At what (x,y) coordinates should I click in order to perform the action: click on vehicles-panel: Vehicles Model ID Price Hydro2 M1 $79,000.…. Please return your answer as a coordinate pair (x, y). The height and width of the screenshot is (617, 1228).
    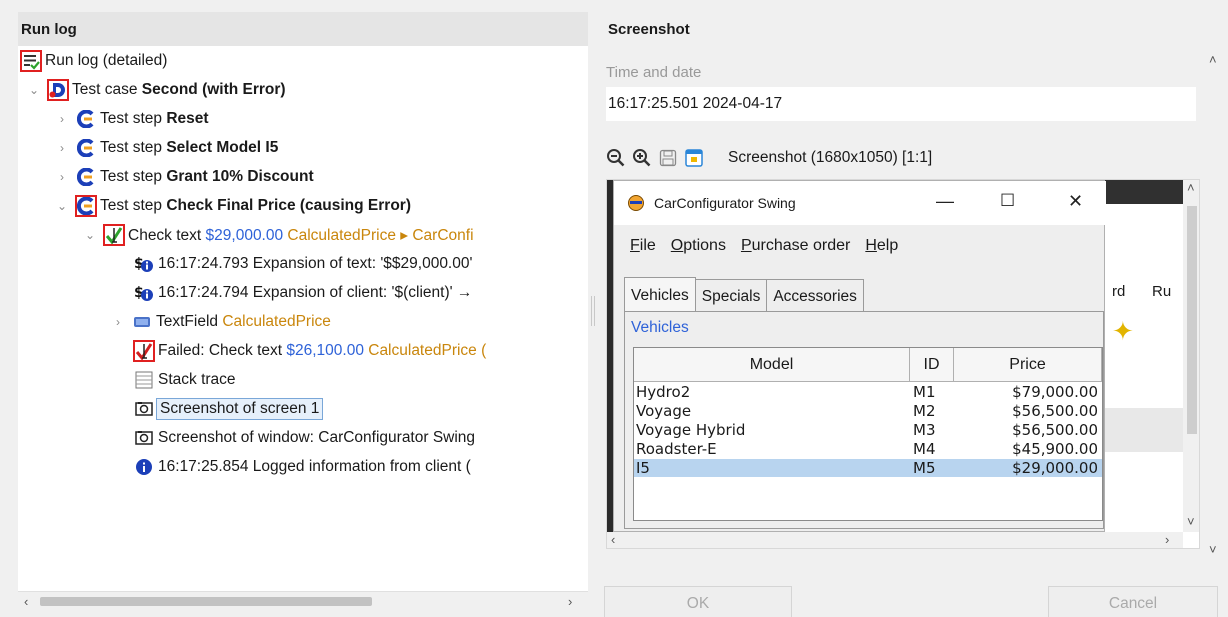
    Looking at the image, I should click on (864, 420).